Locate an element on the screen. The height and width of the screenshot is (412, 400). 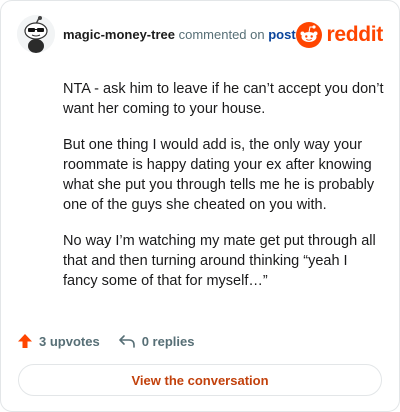
reddit-logo: reddit is located at coordinates (339, 35).